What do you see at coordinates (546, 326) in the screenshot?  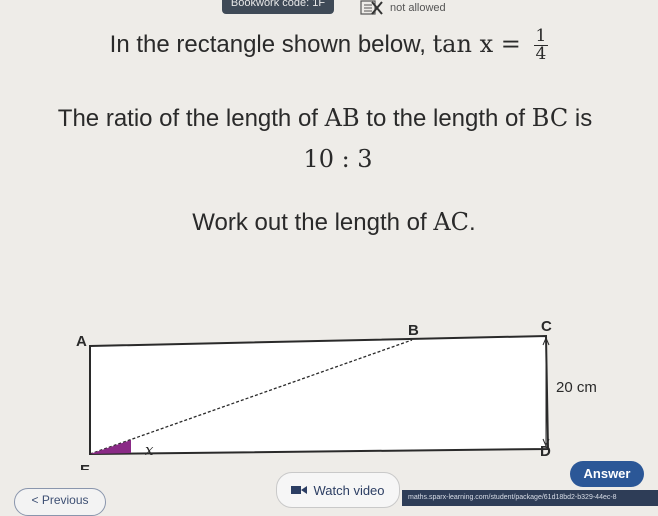 I see `vertex-label-c: C` at bounding box center [546, 326].